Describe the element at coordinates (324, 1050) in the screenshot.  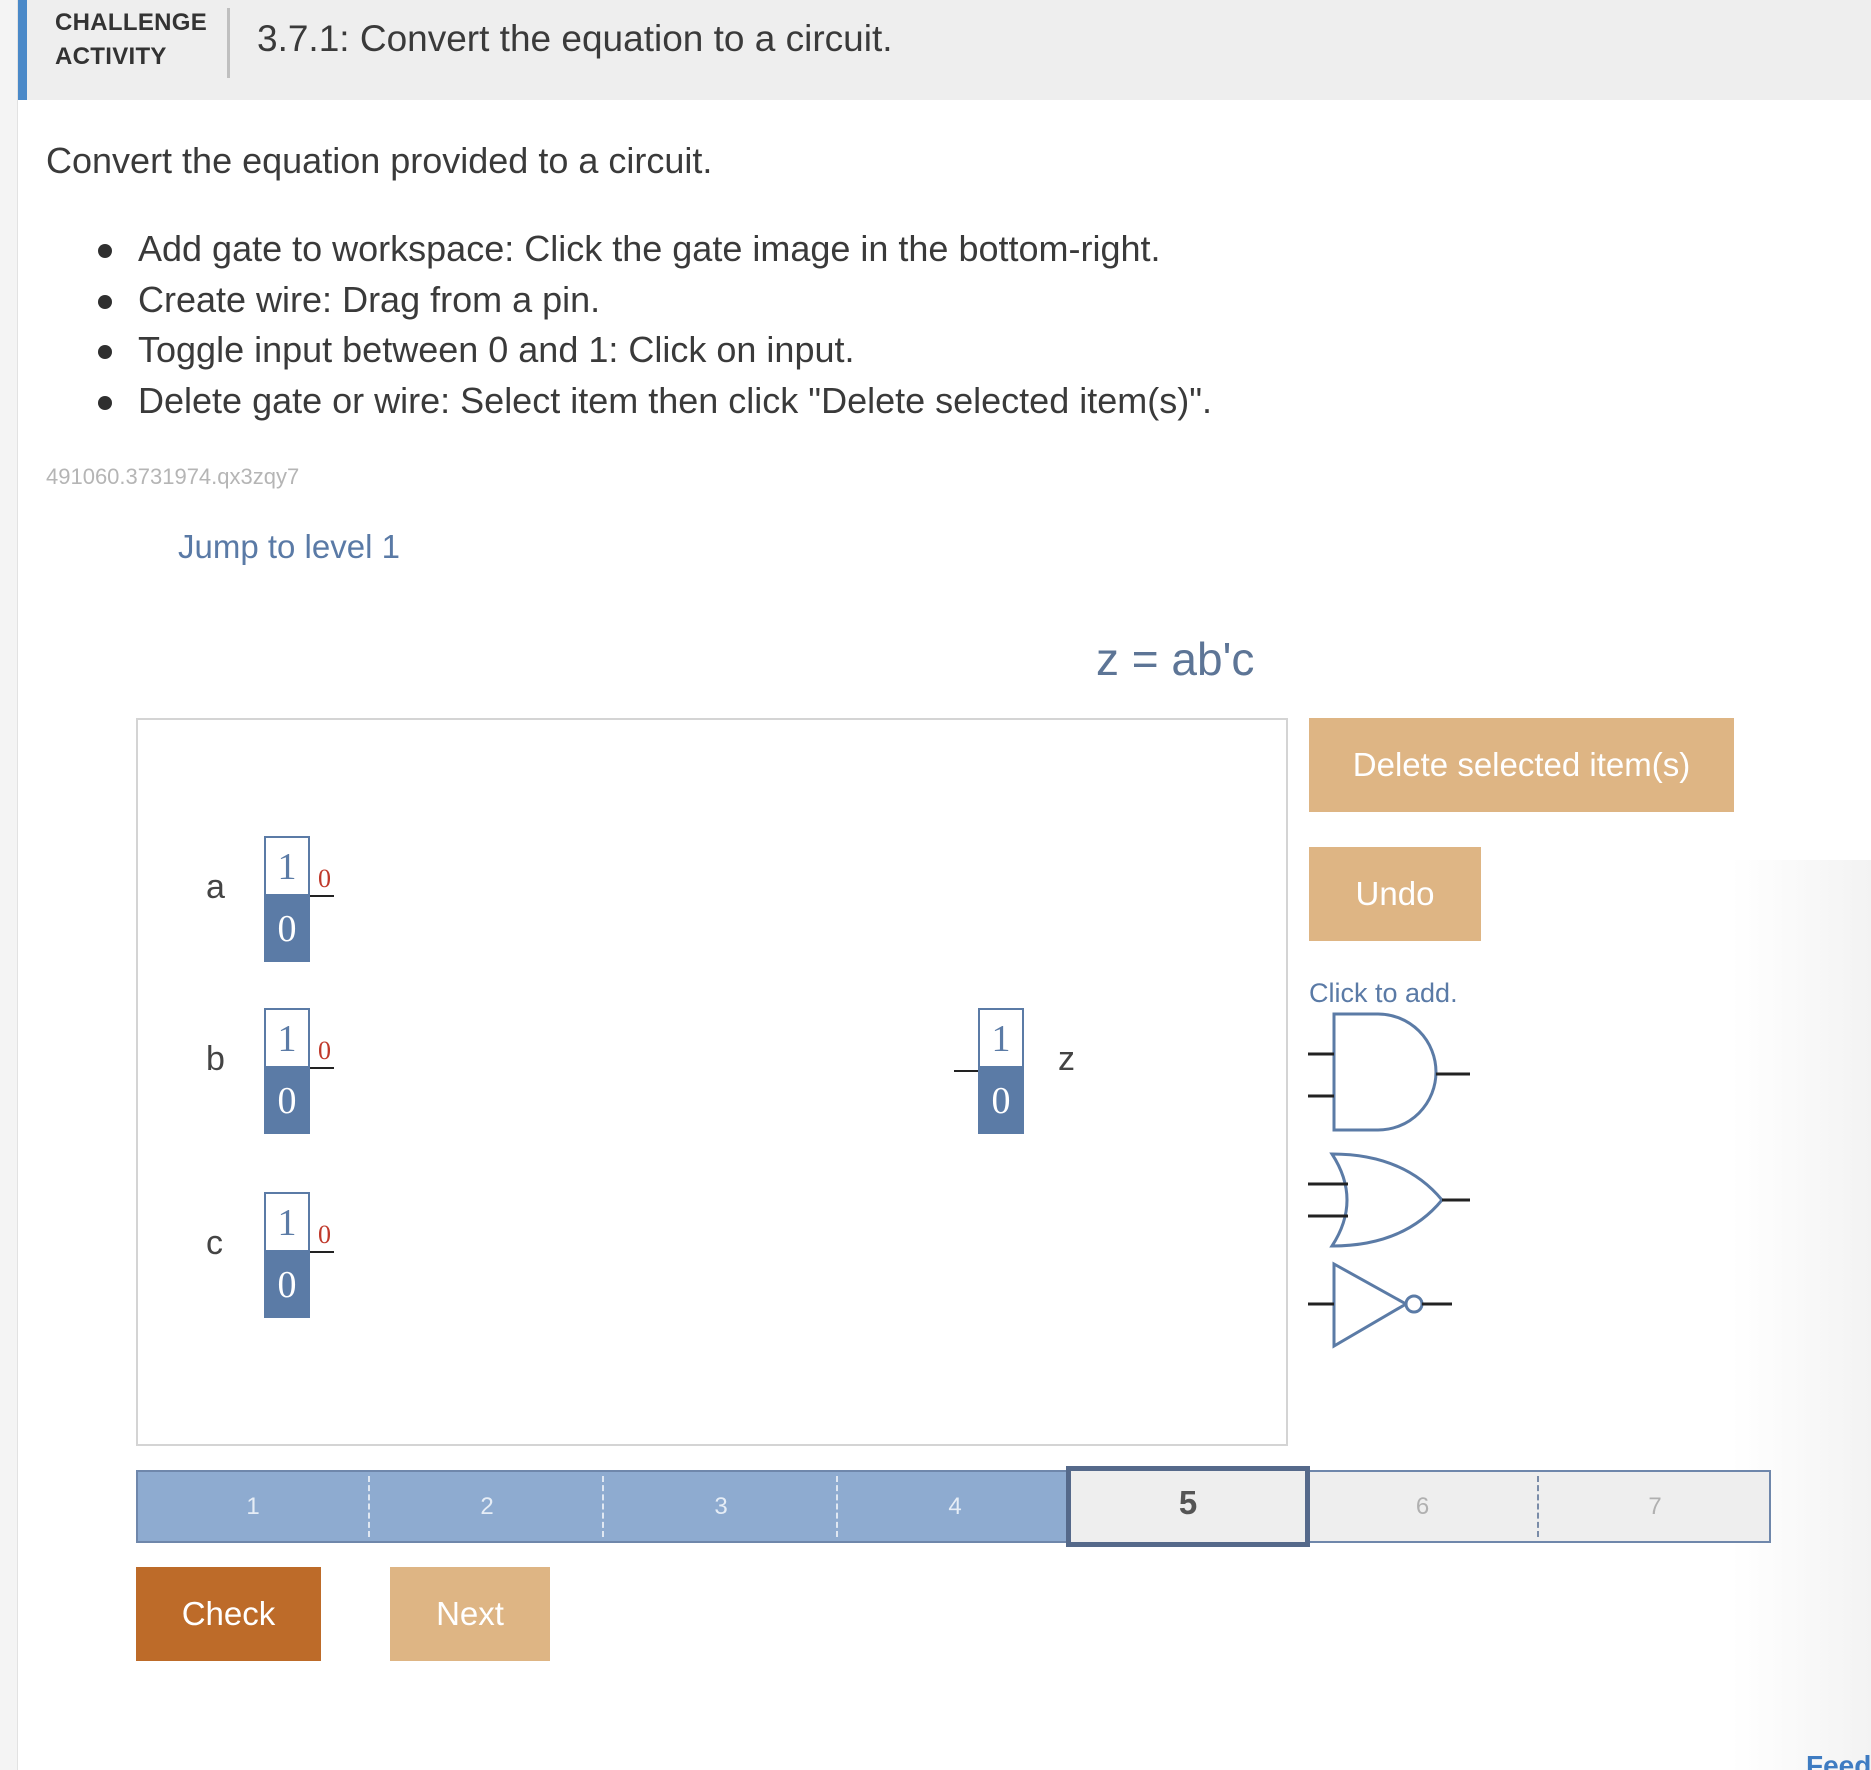
I see `pin-value-b: 0` at that location.